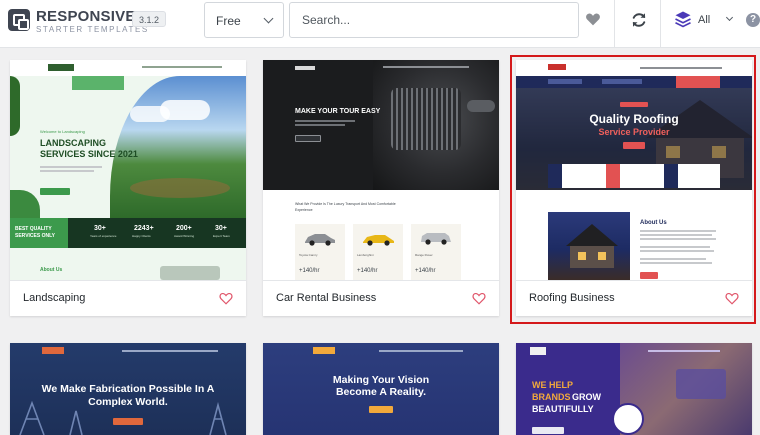 The image size is (760, 435). What do you see at coordinates (434, 20) in the screenshot?
I see `search-input` at bounding box center [434, 20].